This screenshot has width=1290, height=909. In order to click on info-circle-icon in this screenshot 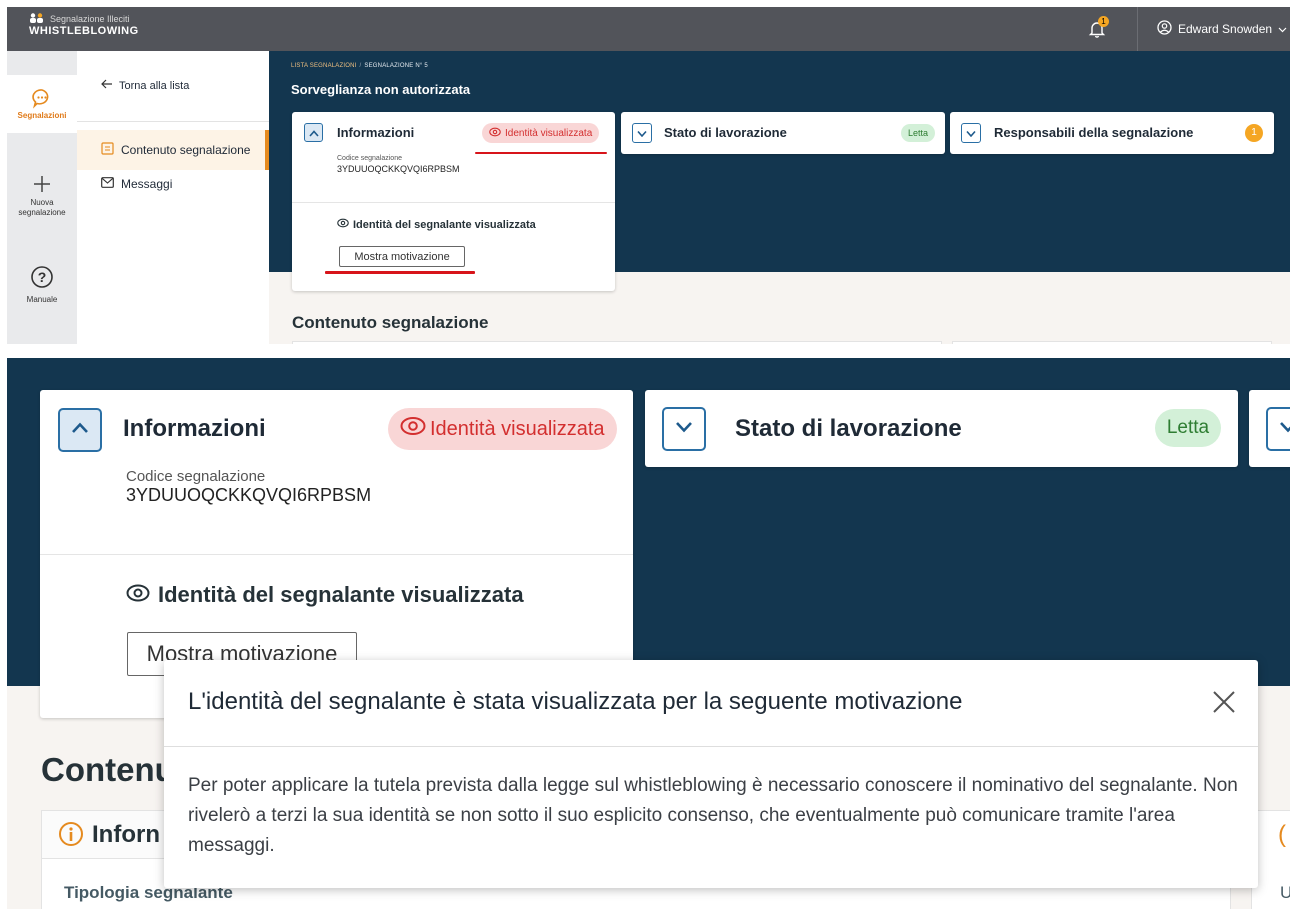, I will do `click(71, 836)`.